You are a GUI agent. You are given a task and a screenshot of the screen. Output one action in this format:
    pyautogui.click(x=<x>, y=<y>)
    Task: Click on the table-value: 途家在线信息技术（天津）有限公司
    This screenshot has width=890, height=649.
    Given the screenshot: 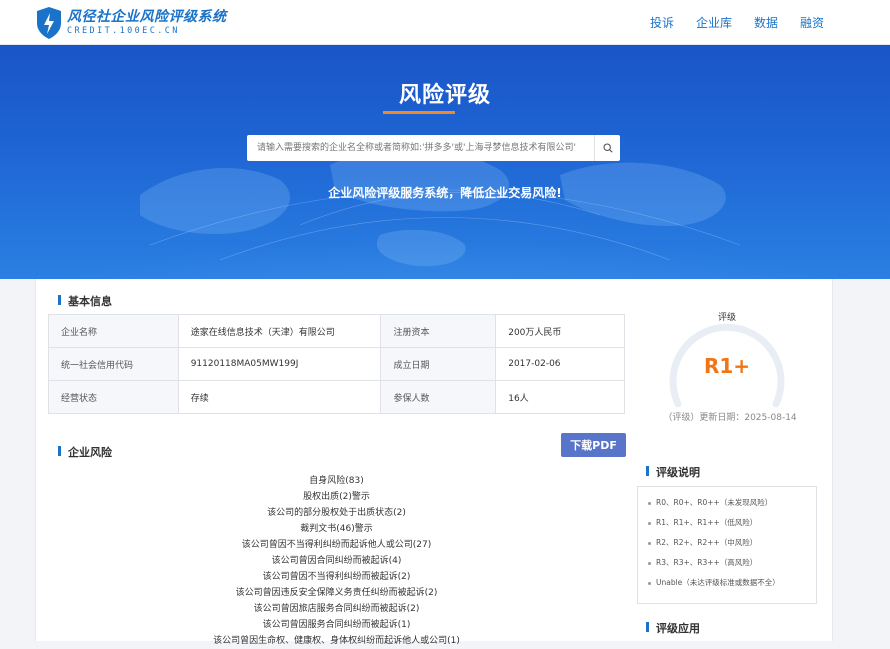 What is the action you would take?
    pyautogui.click(x=279, y=331)
    